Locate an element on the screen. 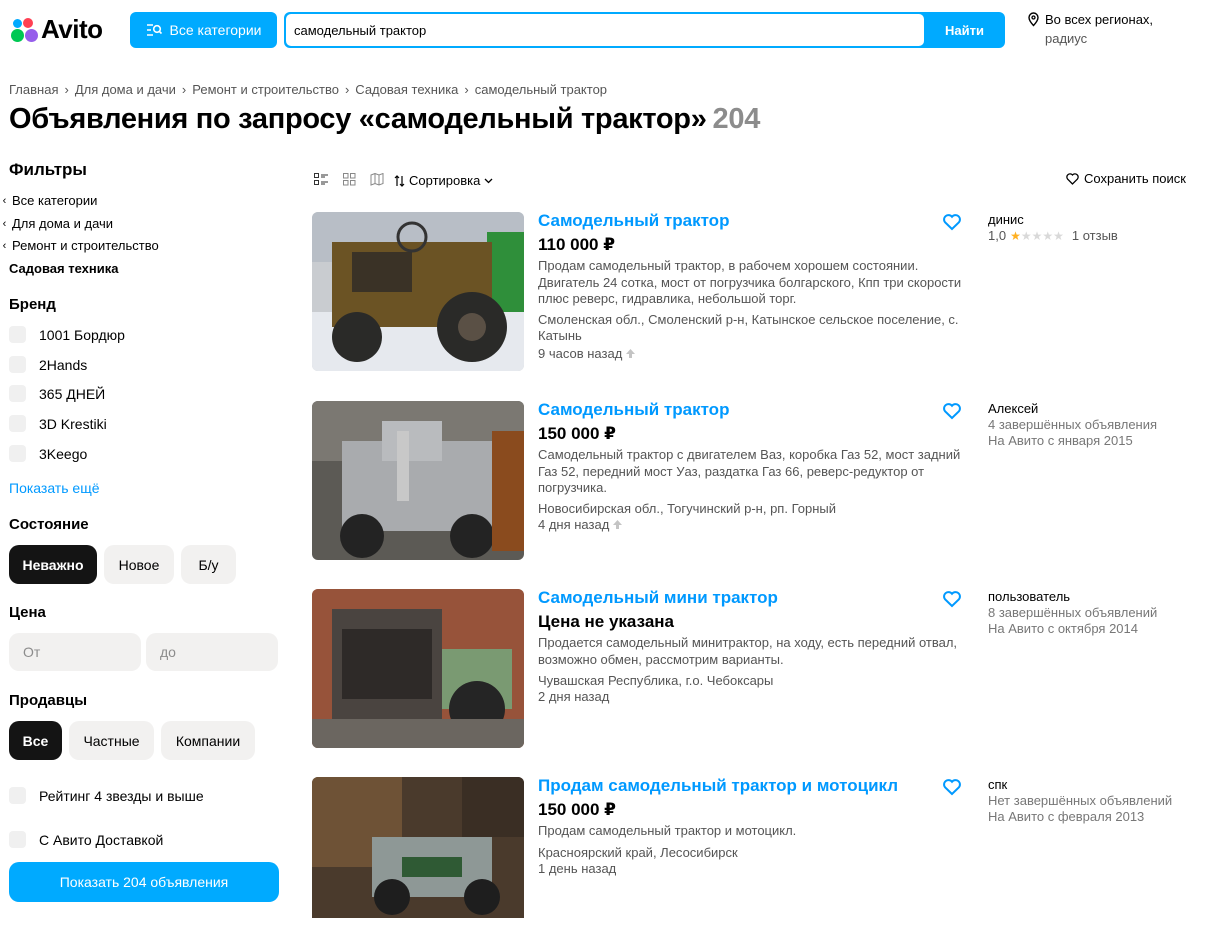 The width and height of the screenshot is (1215, 935). logo-text: Avito is located at coordinates (72, 29).